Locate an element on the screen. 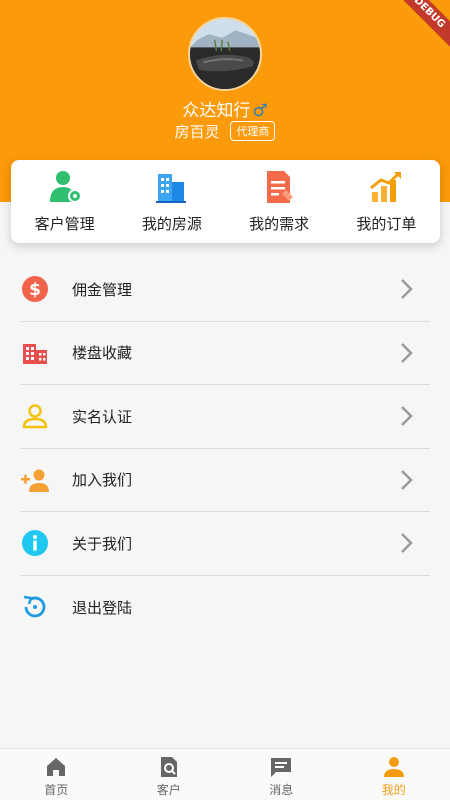  quick-action-customer-manage: 客户管理 is located at coordinates (64, 201).